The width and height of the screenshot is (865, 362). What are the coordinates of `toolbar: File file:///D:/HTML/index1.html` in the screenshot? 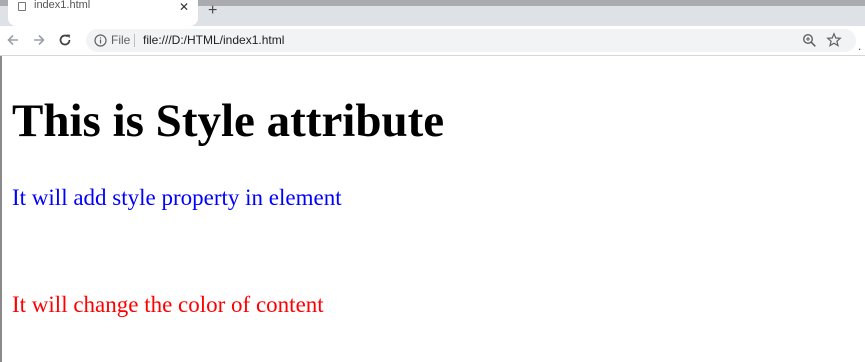 It's located at (432, 41).